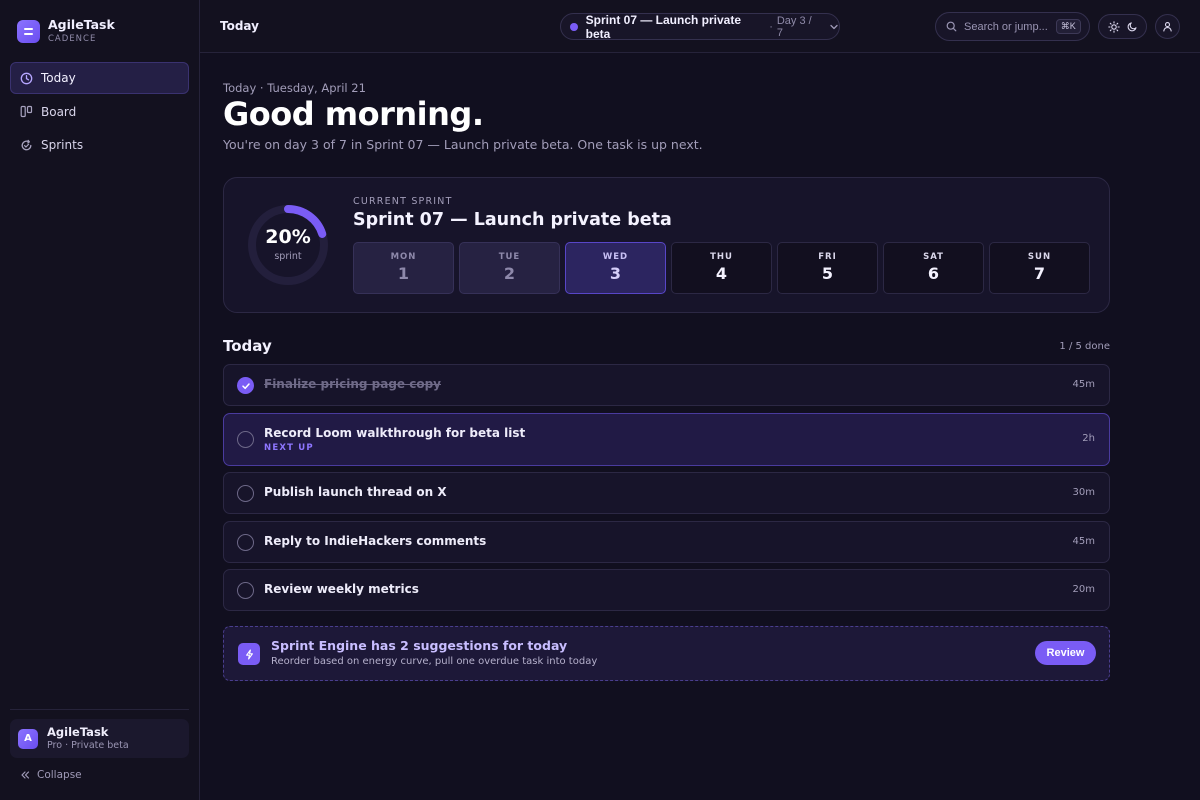 The image size is (1200, 800). What do you see at coordinates (403, 201) in the screenshot?
I see `card-kicker: CURRENT SPRINT` at bounding box center [403, 201].